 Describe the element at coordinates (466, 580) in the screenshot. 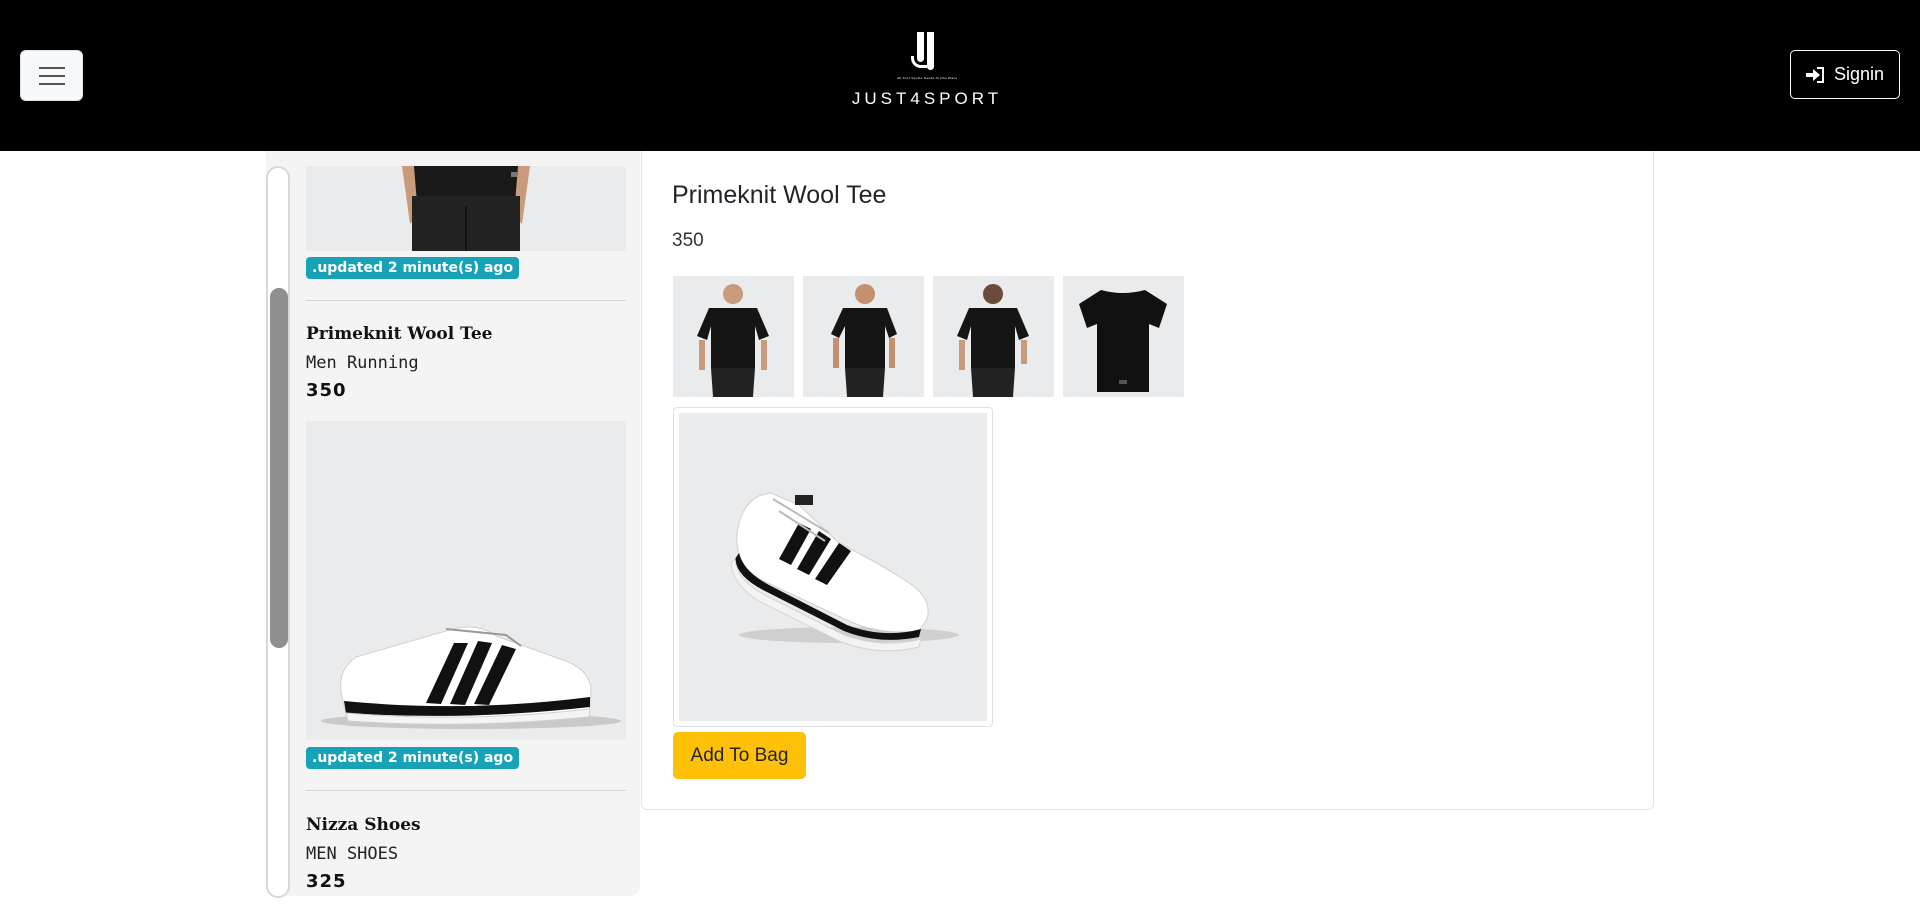

I see `product-image-shoe` at that location.